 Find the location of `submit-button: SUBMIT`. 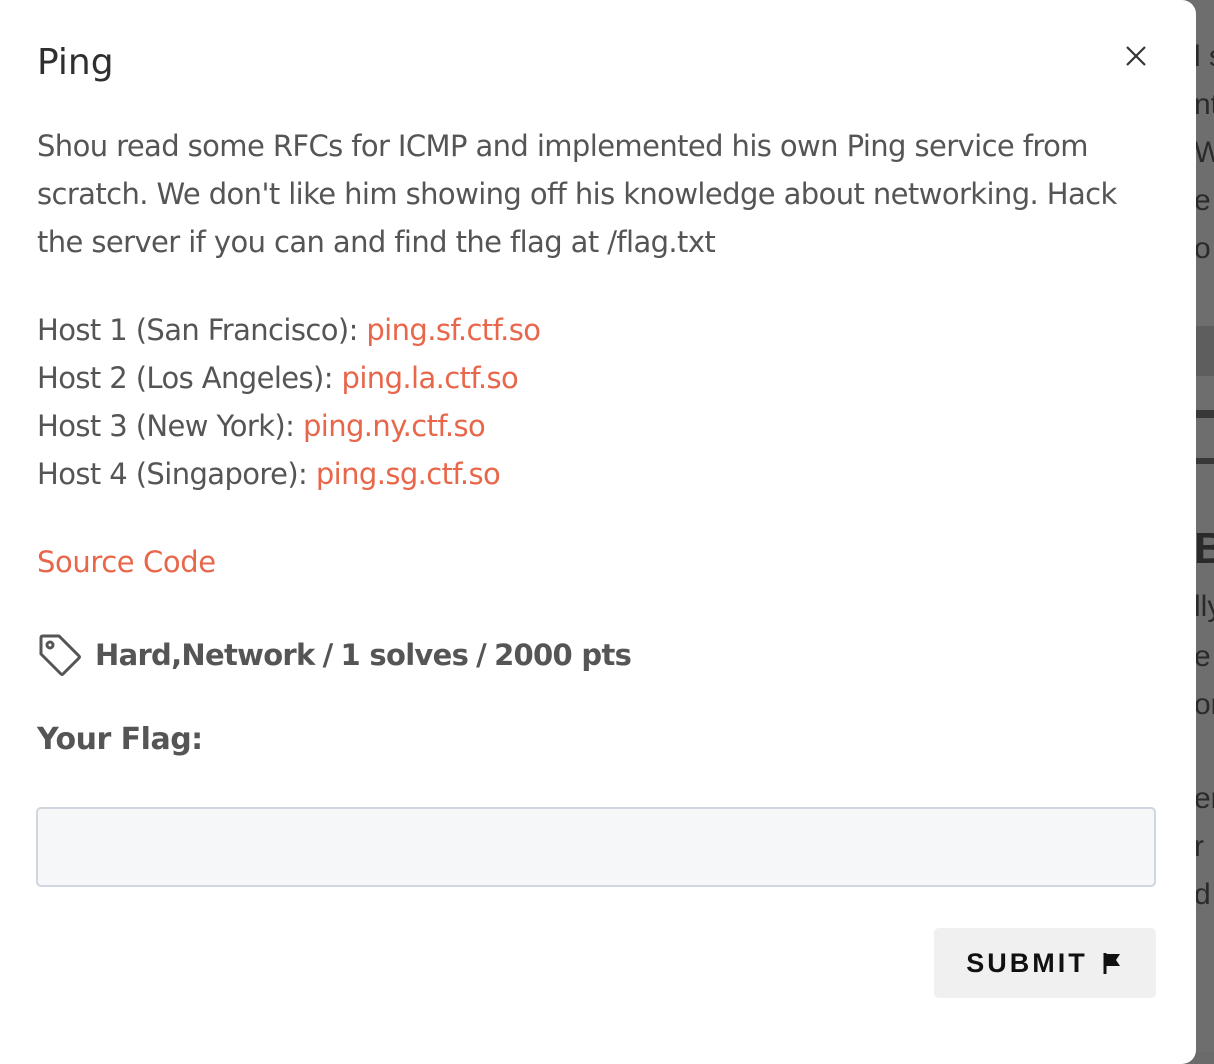

submit-button: SUBMIT is located at coordinates (1045, 963).